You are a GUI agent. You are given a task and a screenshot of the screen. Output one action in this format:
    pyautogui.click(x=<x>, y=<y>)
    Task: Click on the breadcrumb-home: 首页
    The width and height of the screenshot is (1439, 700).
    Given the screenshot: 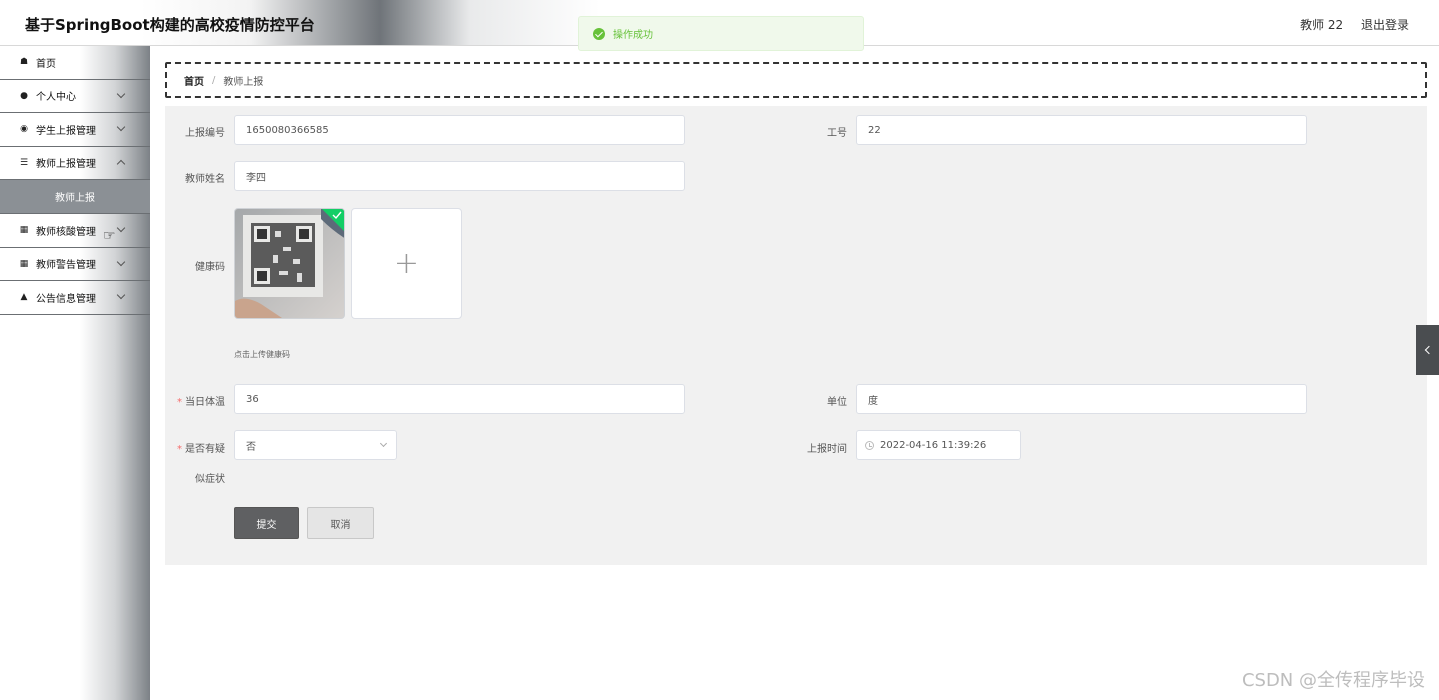 What is the action you would take?
    pyautogui.click(x=194, y=80)
    